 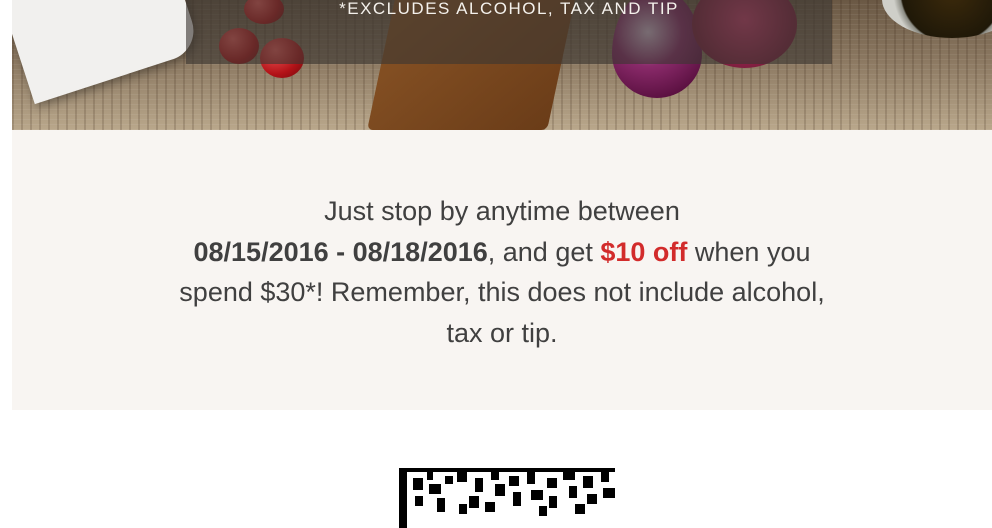 What do you see at coordinates (502, 211) in the screenshot?
I see `offer-intro-text: Just stop by anytime between` at bounding box center [502, 211].